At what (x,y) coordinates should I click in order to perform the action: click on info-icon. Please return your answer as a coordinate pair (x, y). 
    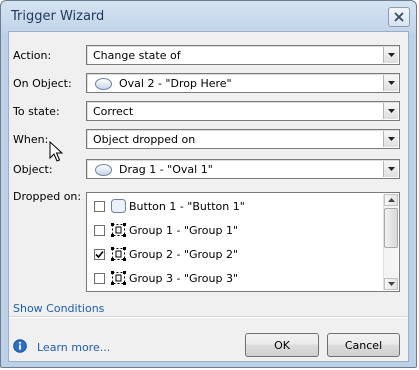
    Looking at the image, I should click on (20, 346).